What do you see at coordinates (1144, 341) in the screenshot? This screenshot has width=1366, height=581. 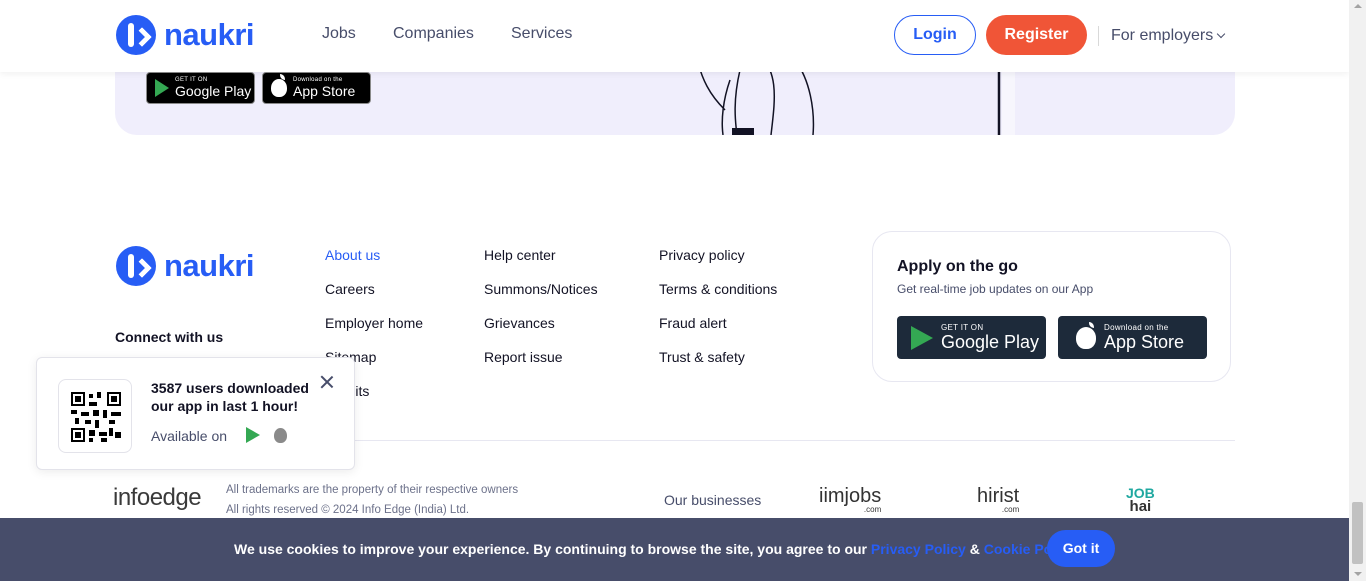 I see `footer-app-store-big-text: App Store` at bounding box center [1144, 341].